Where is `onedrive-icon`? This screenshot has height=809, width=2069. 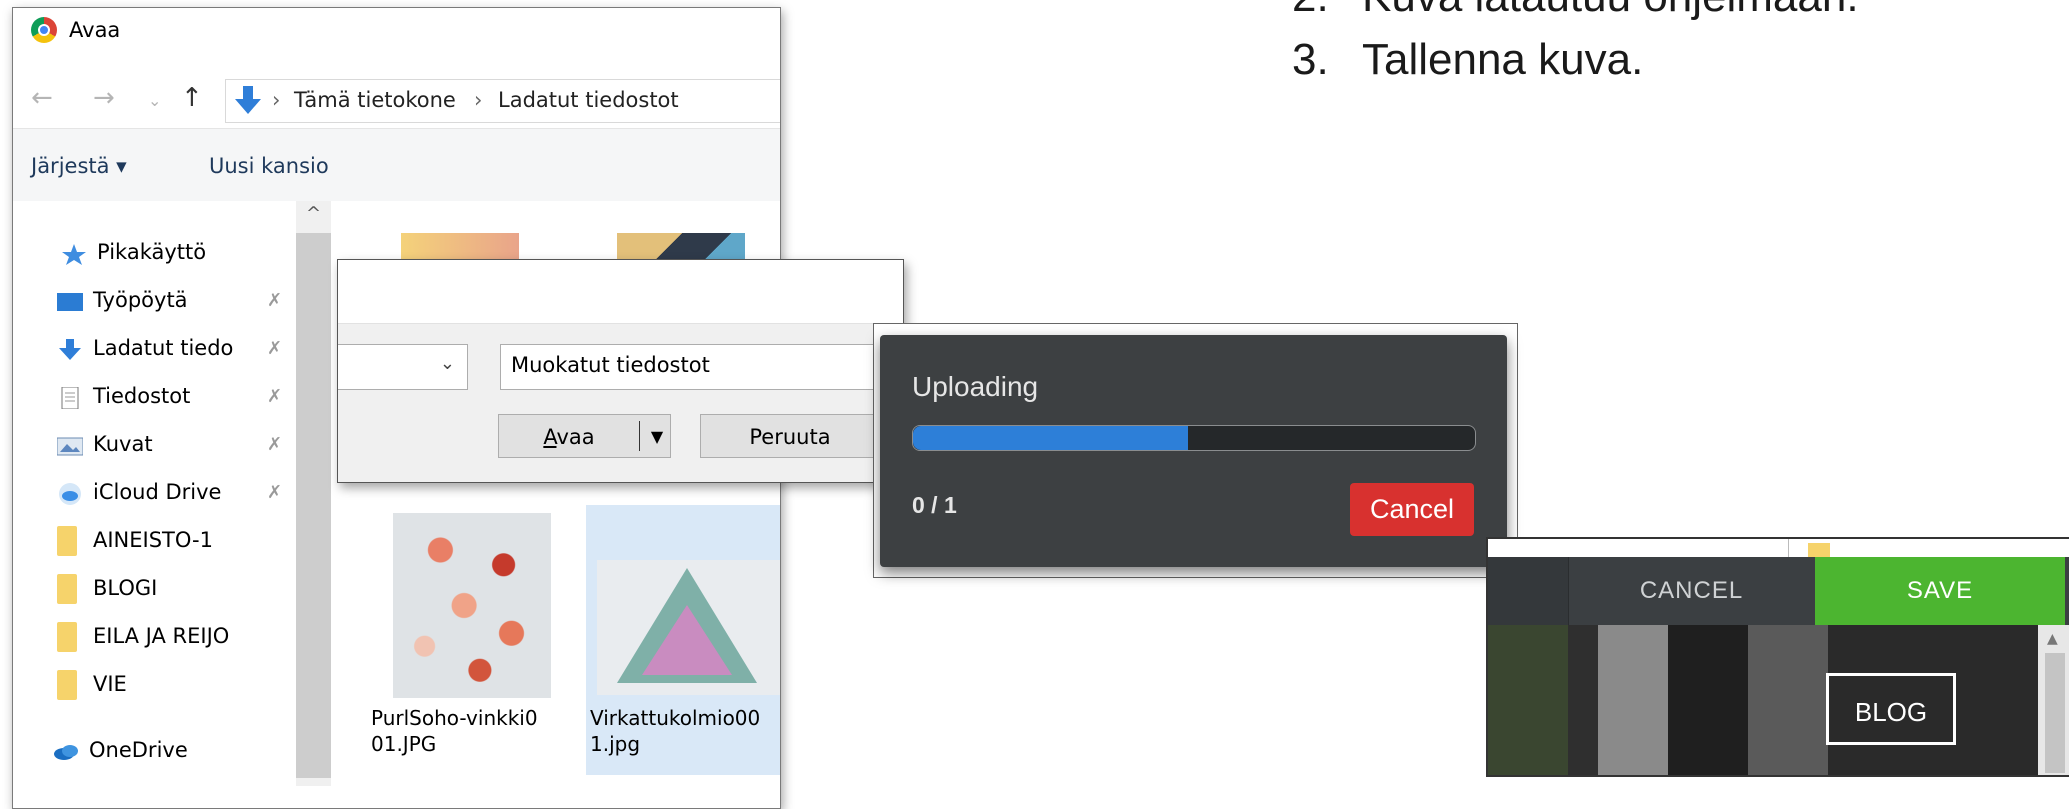
onedrive-icon is located at coordinates (66, 752).